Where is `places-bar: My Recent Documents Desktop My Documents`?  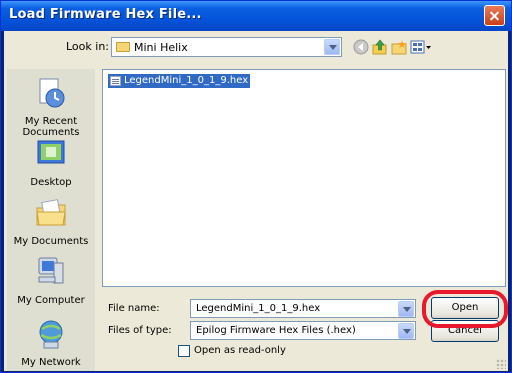
places-bar: My Recent Documents Desktop My Documents is located at coordinates (51, 220).